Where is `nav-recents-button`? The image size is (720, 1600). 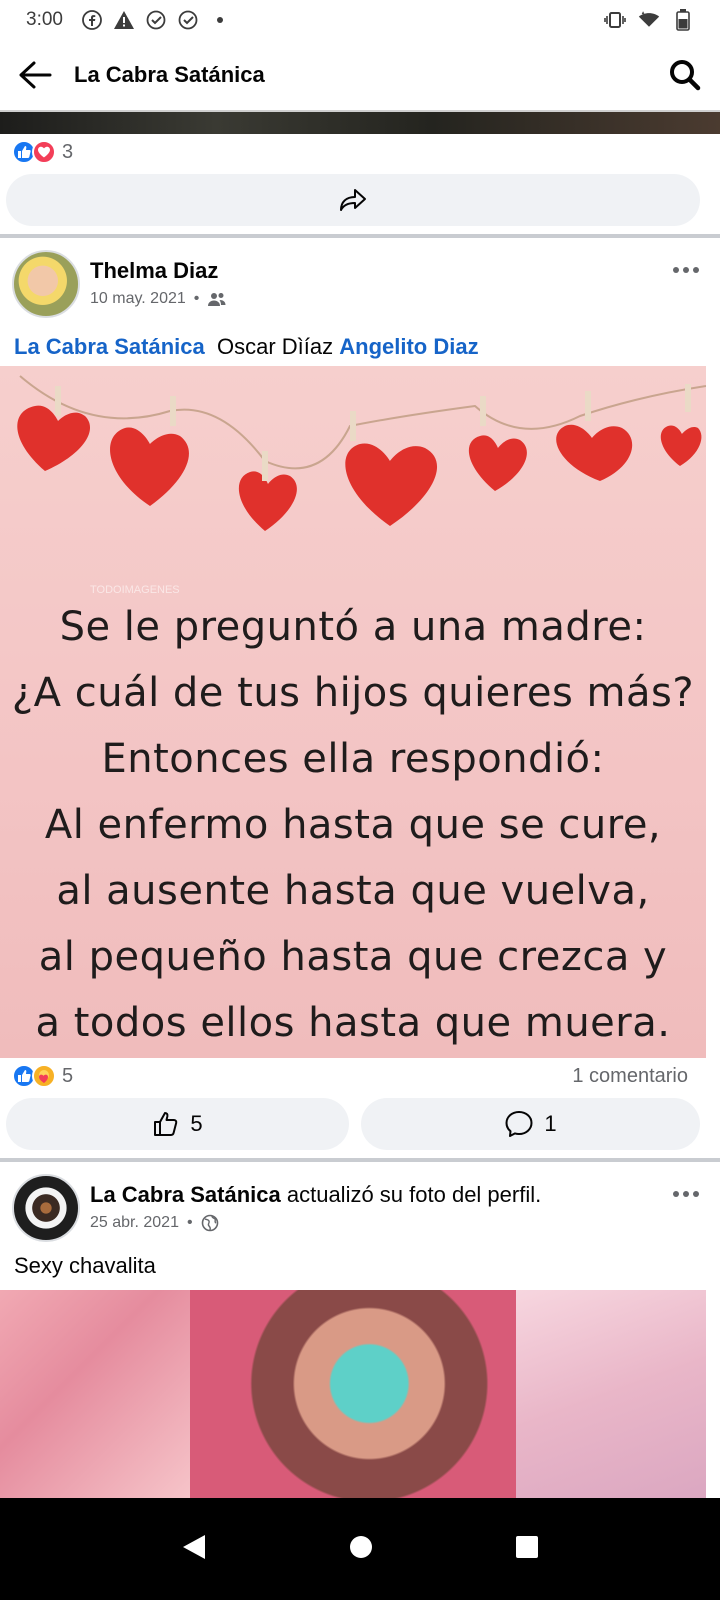
nav-recents-button is located at coordinates (527, 1549).